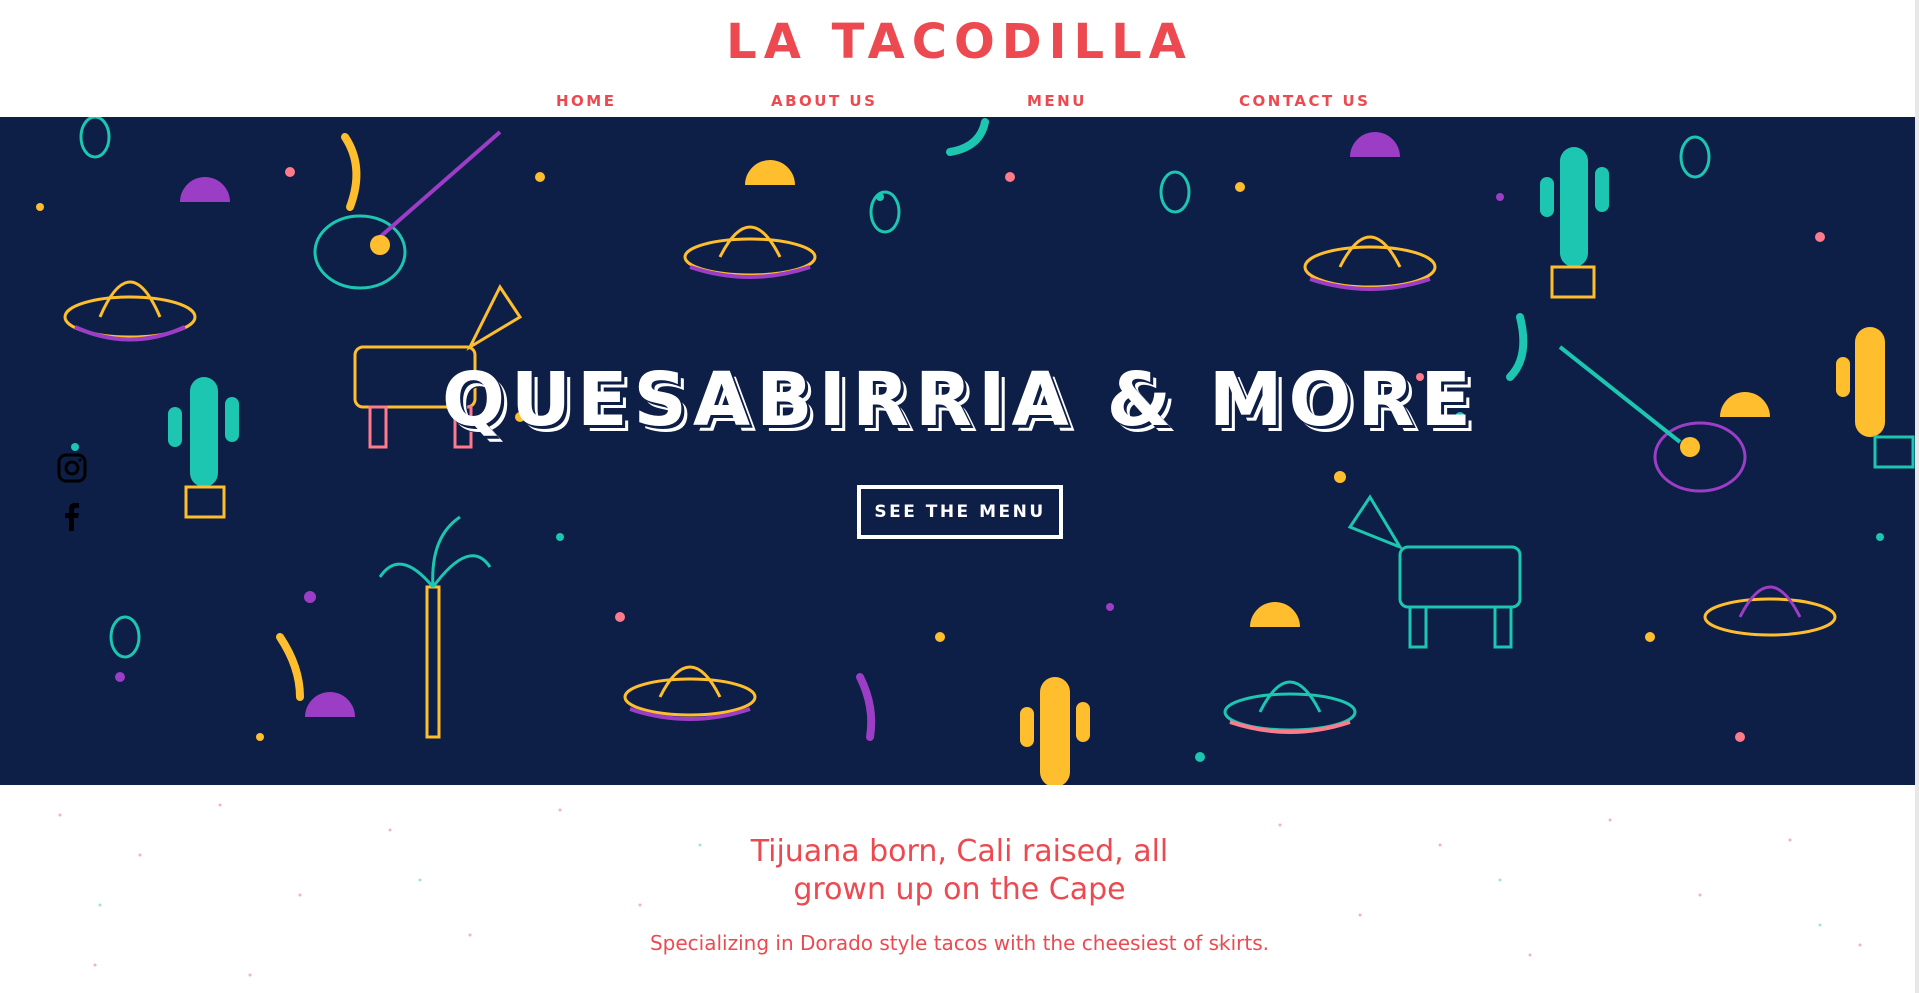 The width and height of the screenshot is (1919, 993). What do you see at coordinates (72, 516) in the screenshot?
I see `facebook-icon` at bounding box center [72, 516].